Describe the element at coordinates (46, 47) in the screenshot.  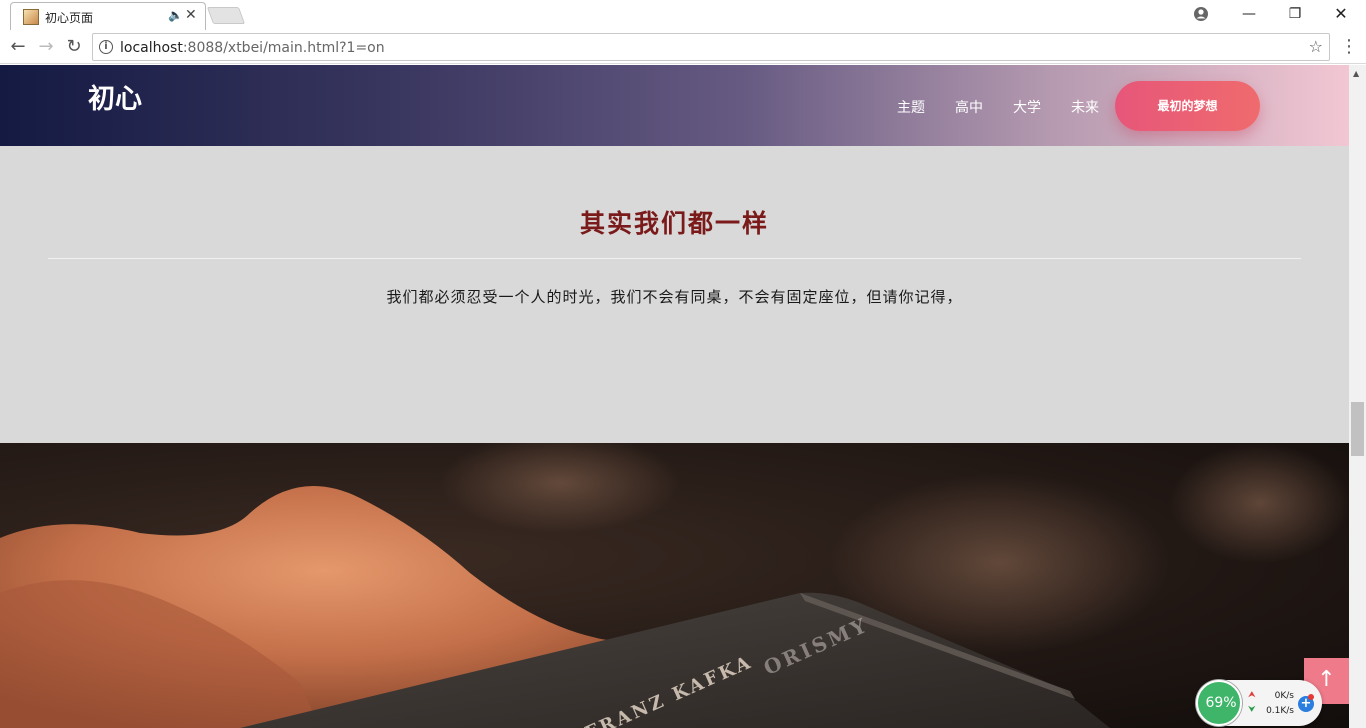
I see `forward-arrow-icon: →` at that location.